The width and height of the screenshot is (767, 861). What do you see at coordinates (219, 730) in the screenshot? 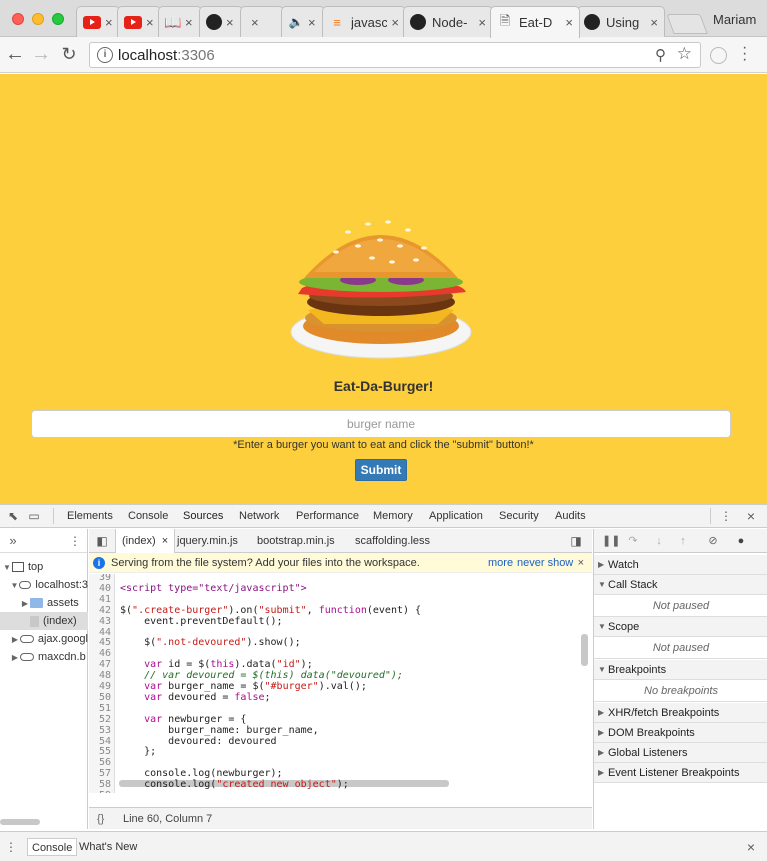
I see `code-line: burger_name: burger_name,` at bounding box center [219, 730].